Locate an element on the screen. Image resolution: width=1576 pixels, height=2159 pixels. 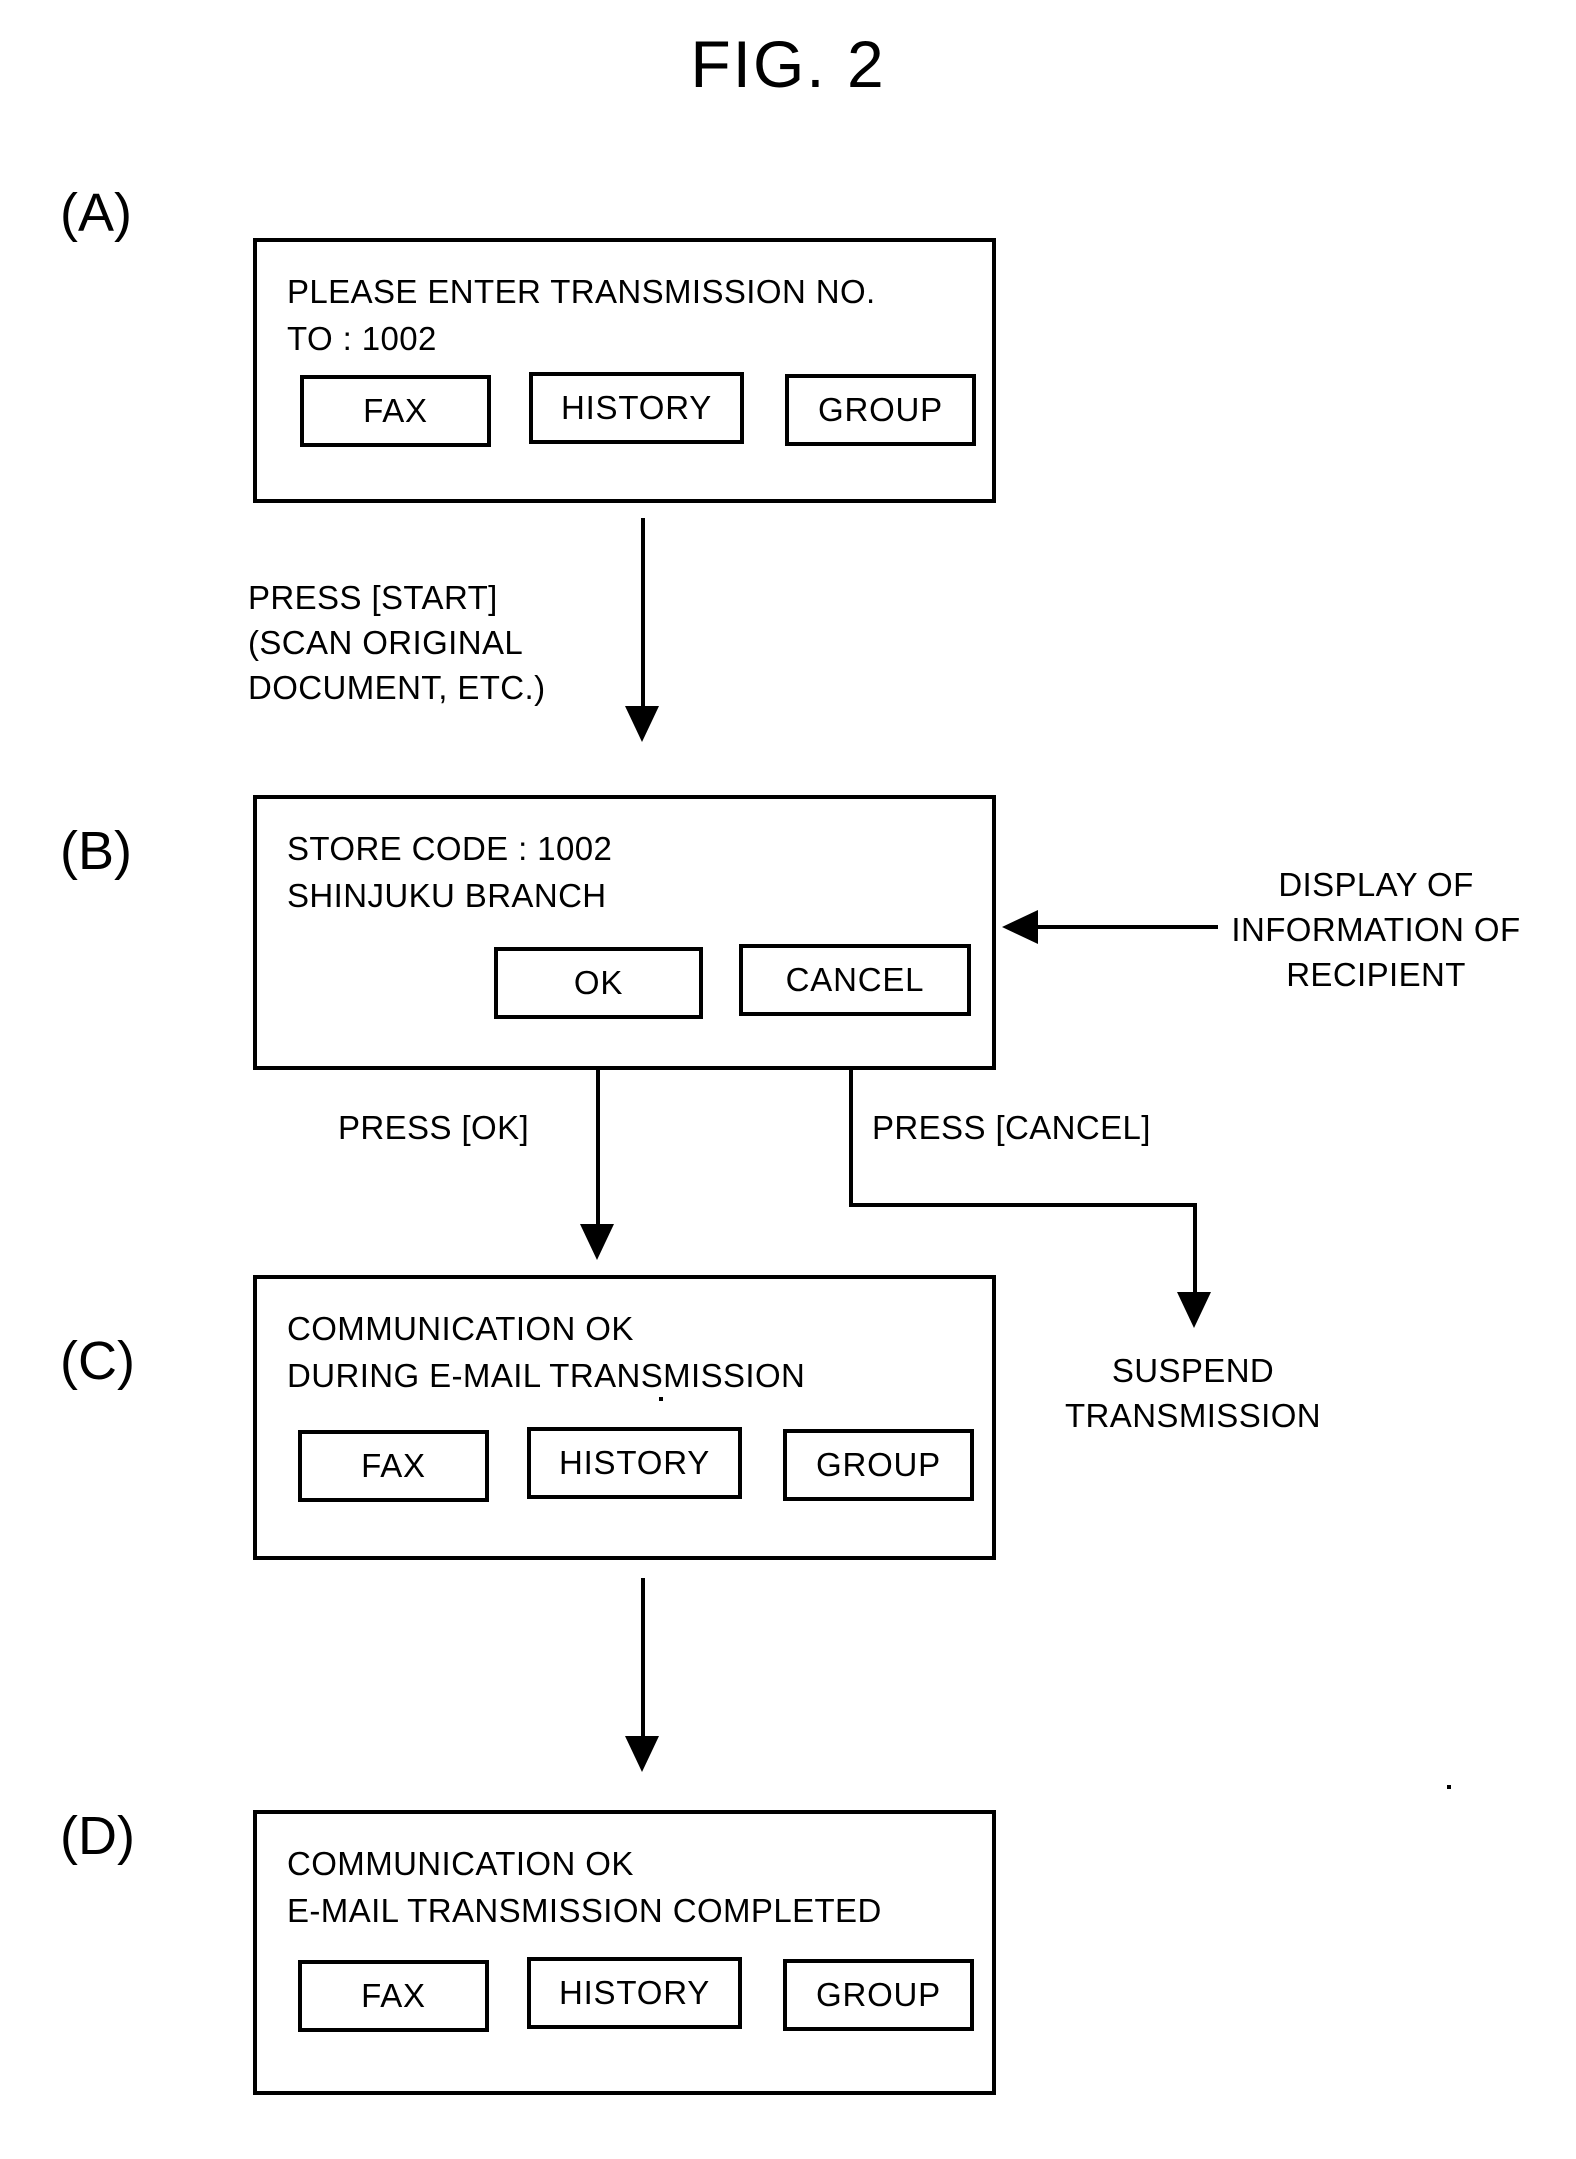
screen-d-line-2: E-MAIL TRANSMISSION COMPLETED is located at coordinates (584, 1910).